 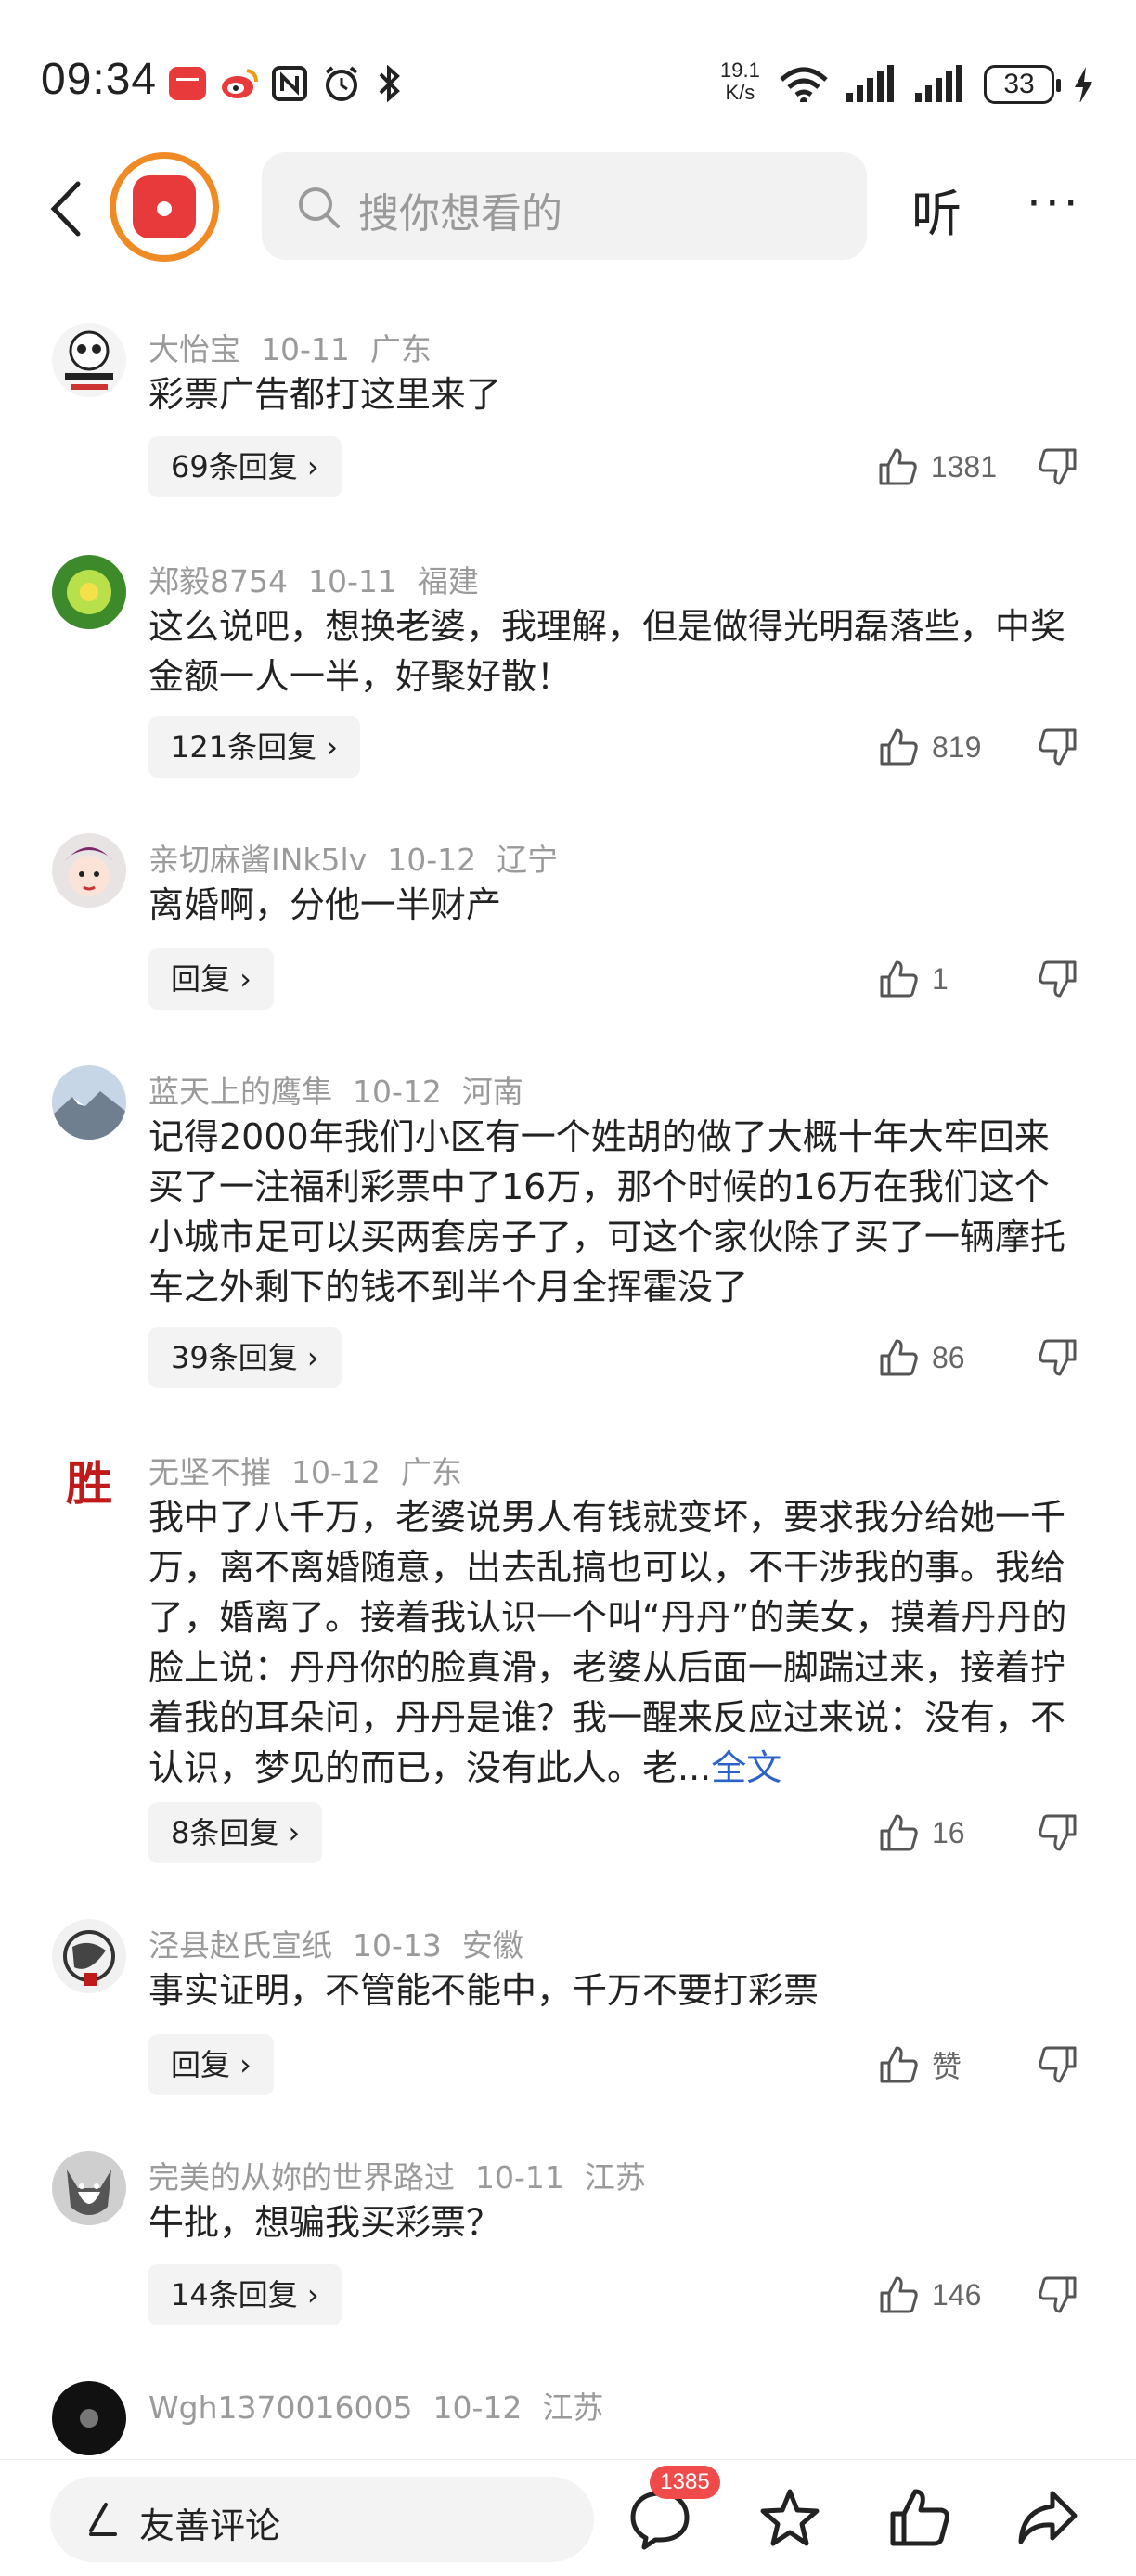 I want to click on like-count: 146, so click(x=957, y=2294).